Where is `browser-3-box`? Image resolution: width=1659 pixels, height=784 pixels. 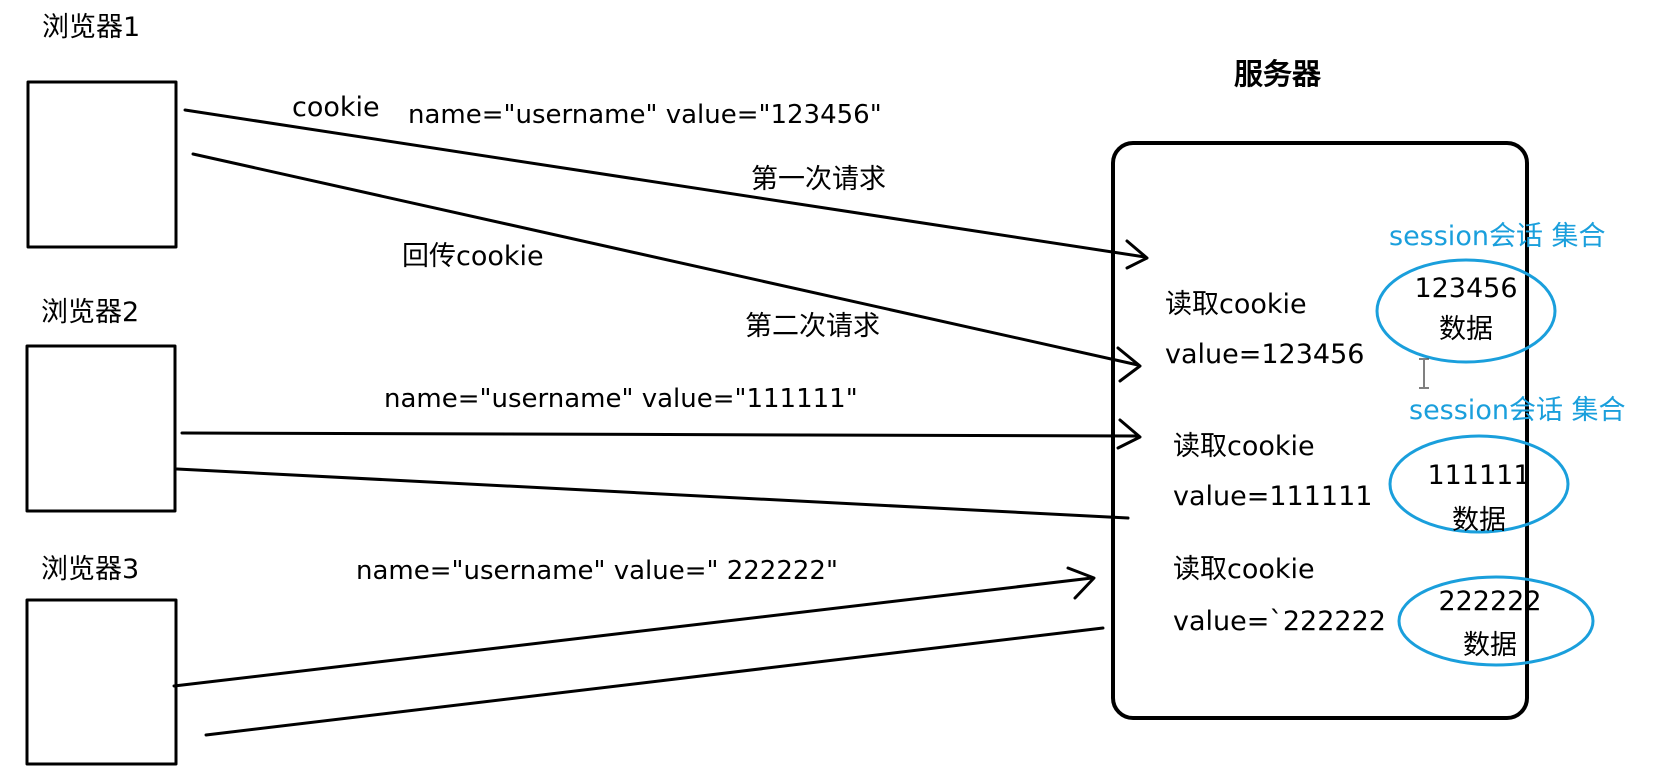
browser-3-box is located at coordinates (101, 682).